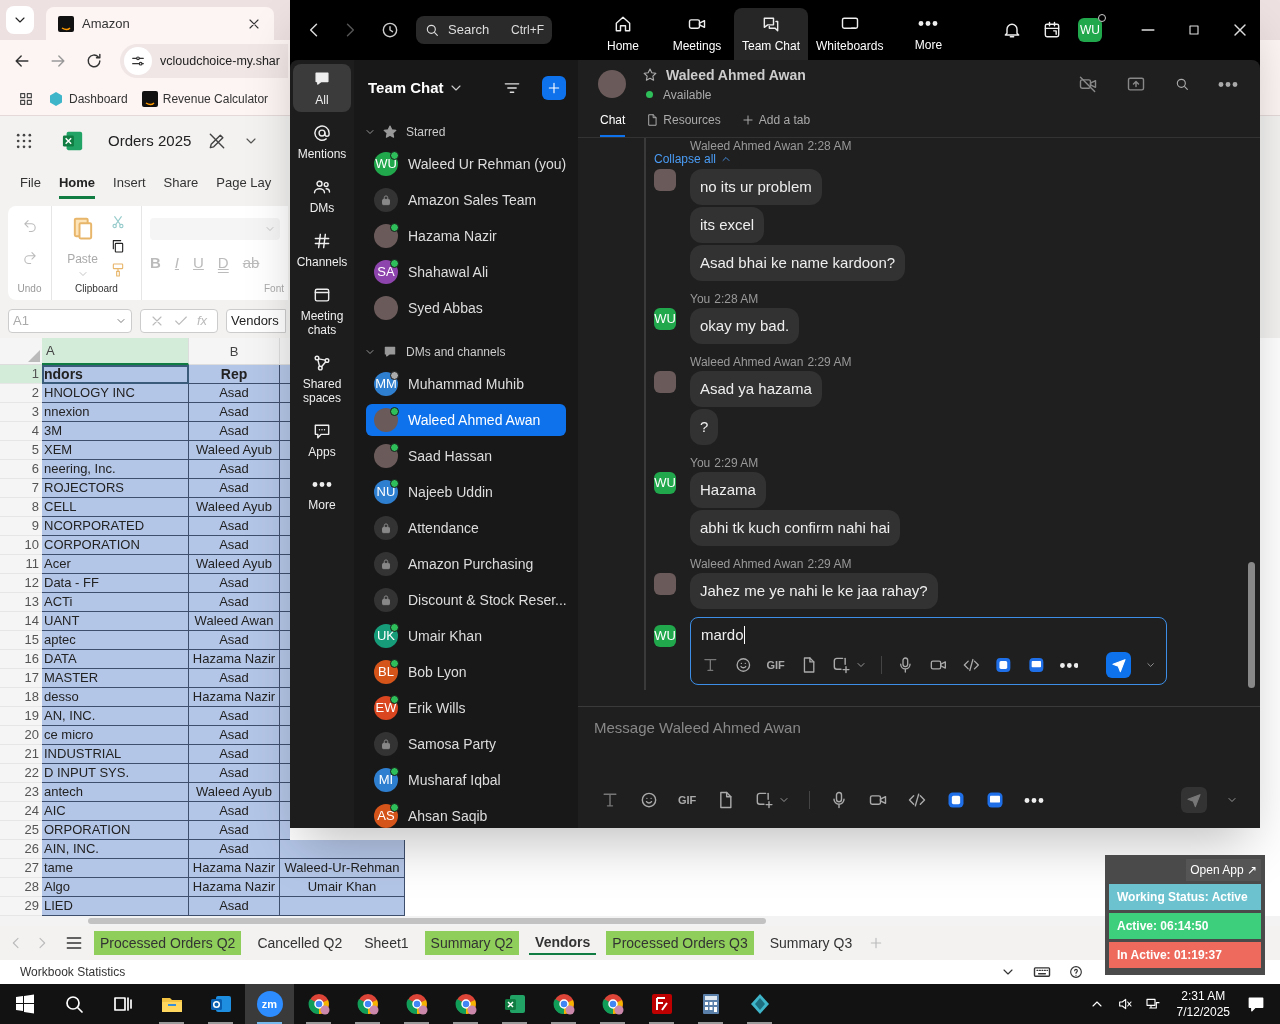 The image size is (1280, 1024). What do you see at coordinates (21, 602) in the screenshot?
I see `row-number: 13` at bounding box center [21, 602].